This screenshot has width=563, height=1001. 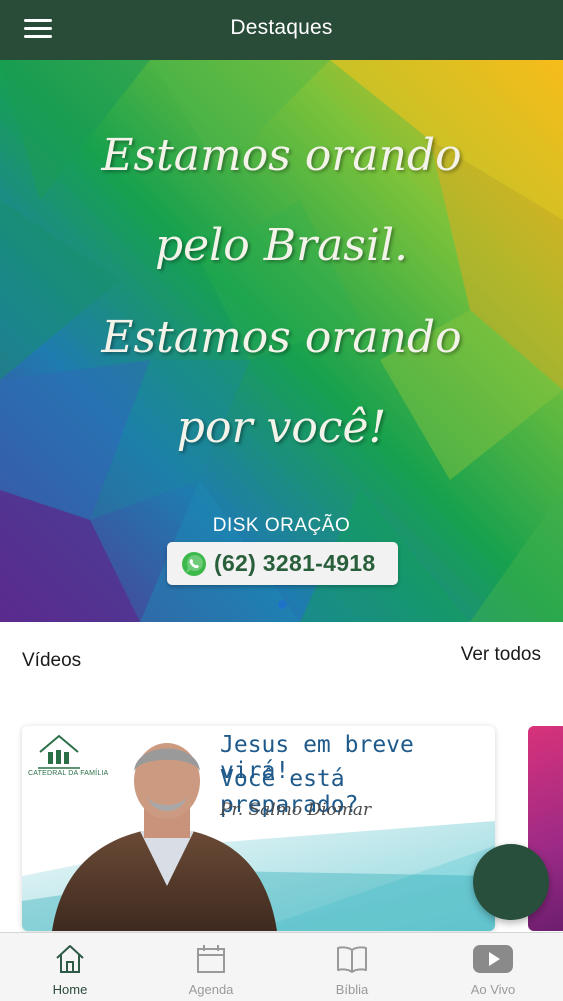 What do you see at coordinates (296, 810) in the screenshot?
I see `video-author: Pr. Salmo Diomar` at bounding box center [296, 810].